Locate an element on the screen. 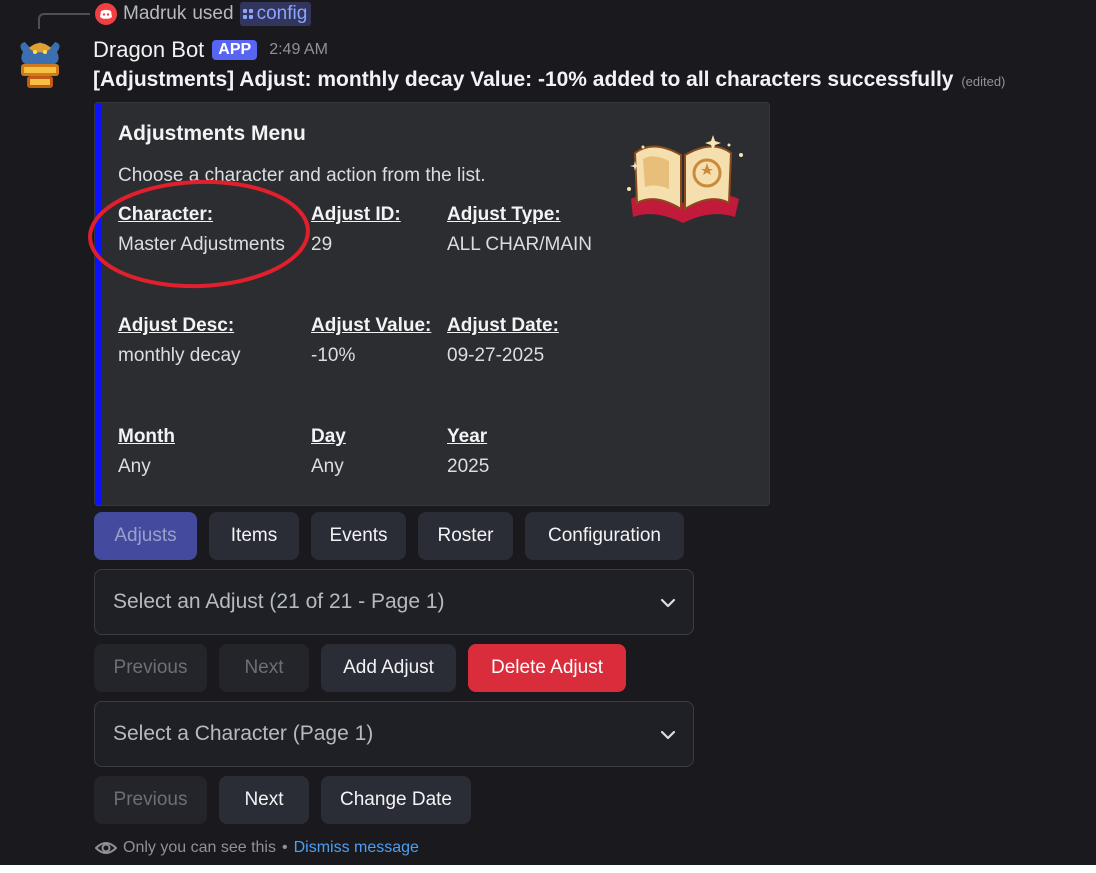  reply-username: Madruk is located at coordinates (154, 14).